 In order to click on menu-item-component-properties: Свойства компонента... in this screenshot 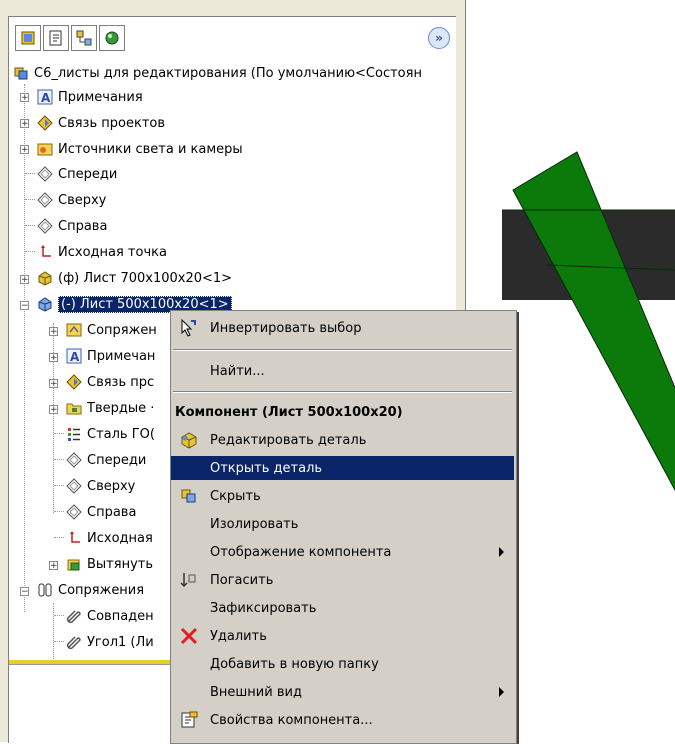, I will do `click(342, 720)`.